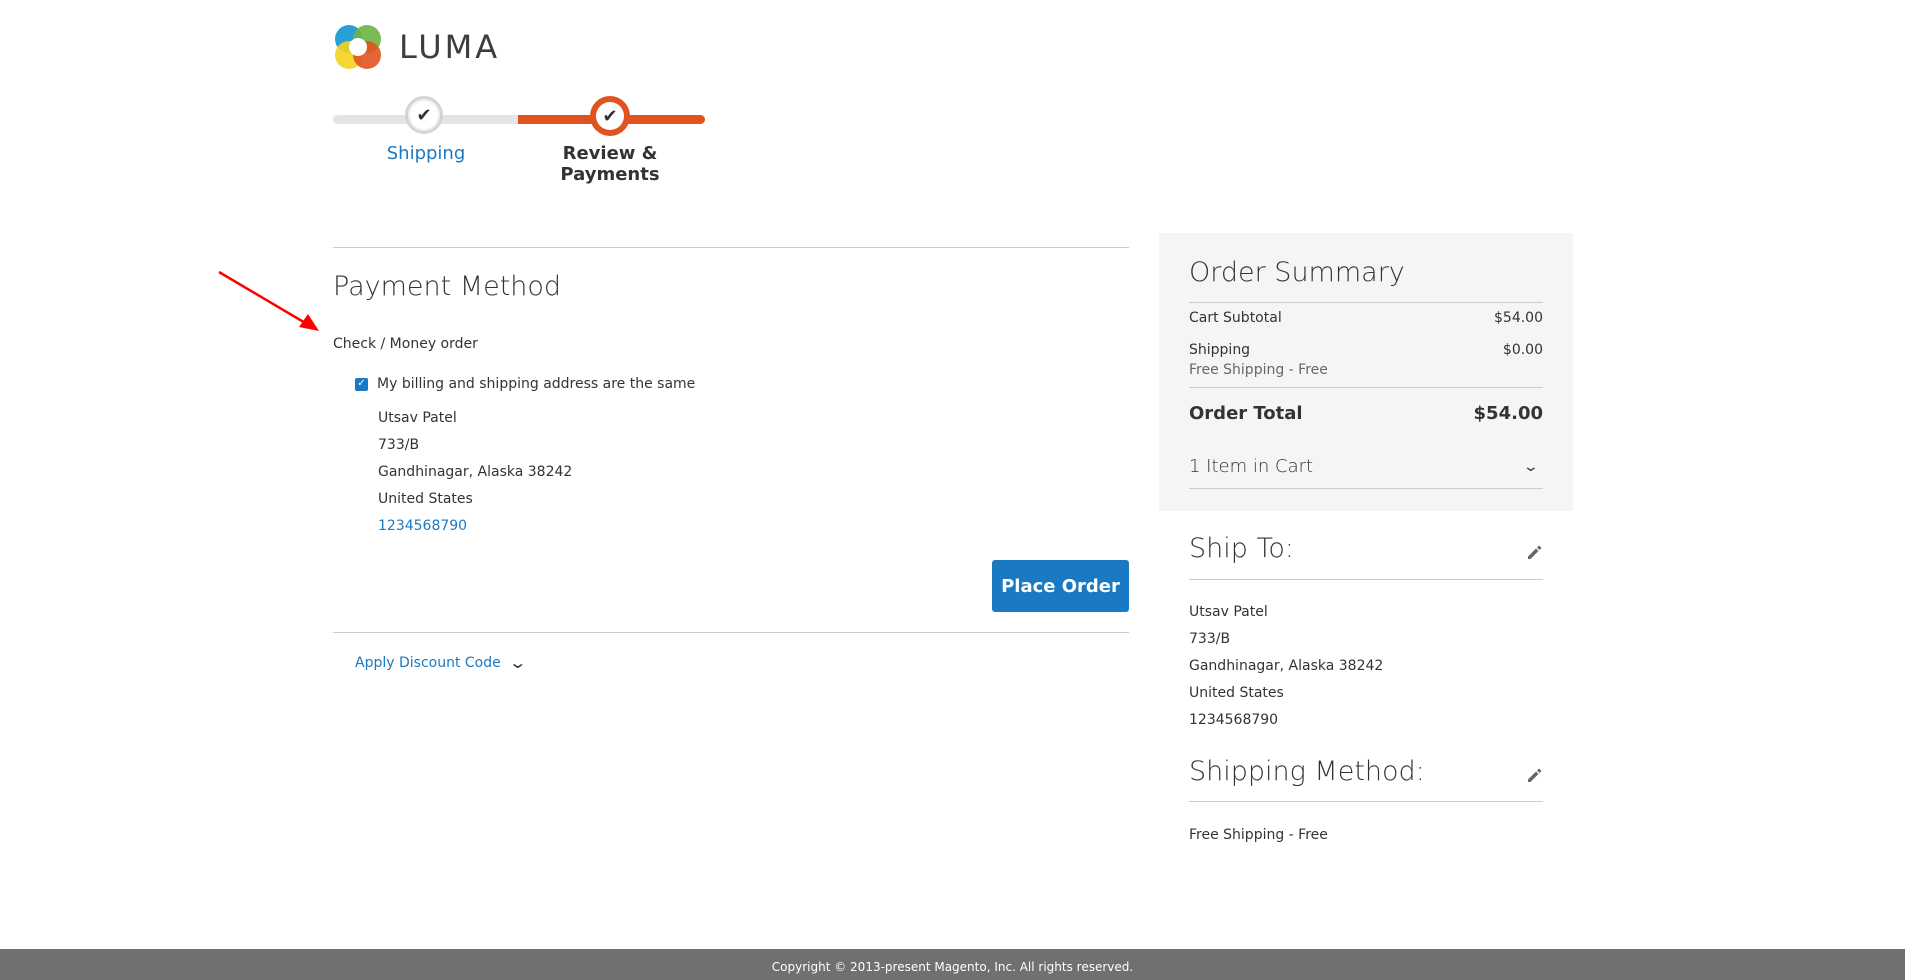  I want to click on apply-discount-toggle: Apply Discount Code ⌄, so click(441, 662).